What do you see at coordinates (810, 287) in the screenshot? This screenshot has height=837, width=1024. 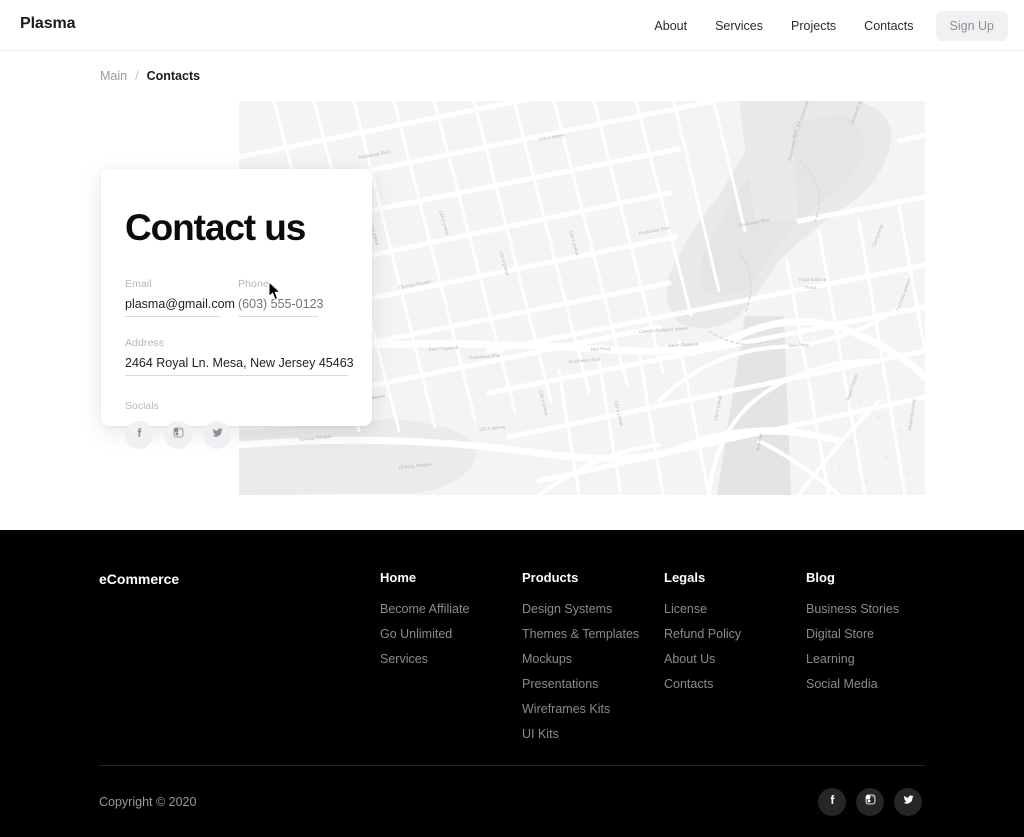 I see `svg-text: Понд` at bounding box center [810, 287].